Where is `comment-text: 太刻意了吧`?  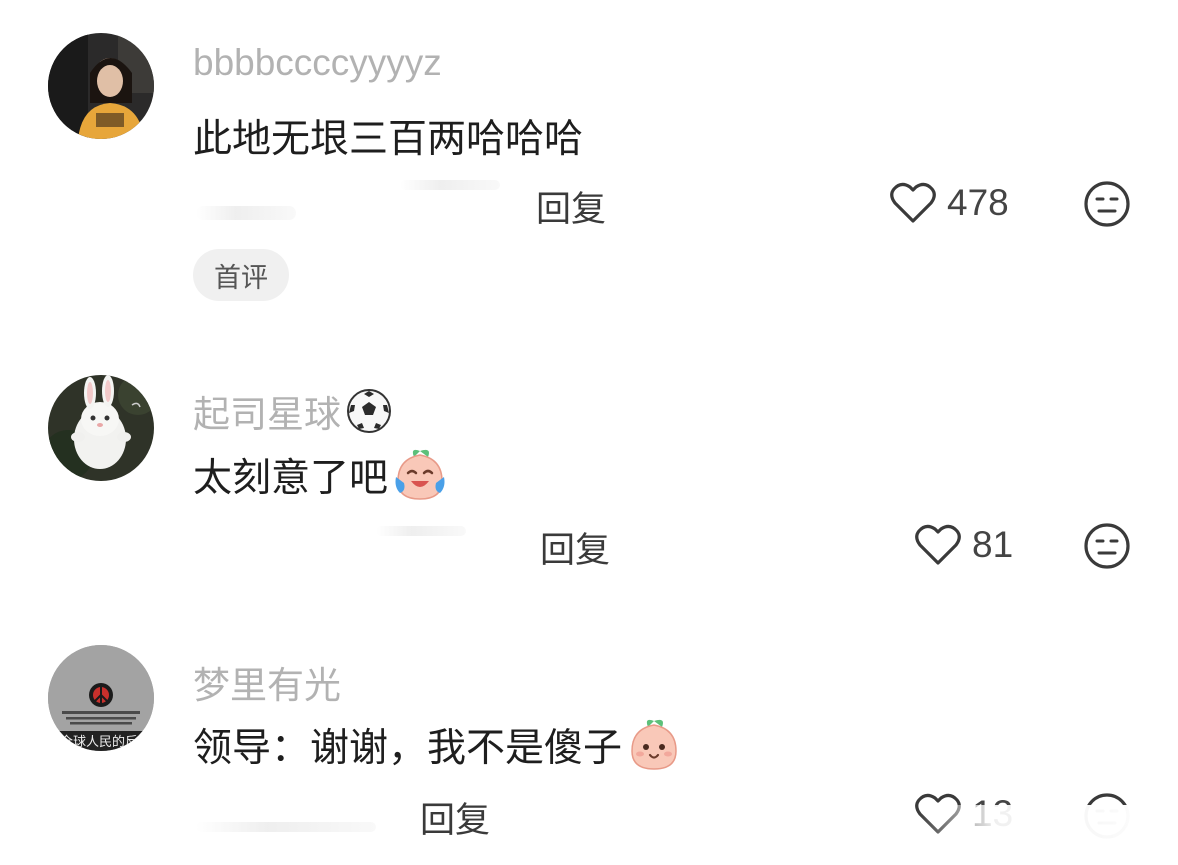 comment-text: 太刻意了吧 is located at coordinates (320, 475).